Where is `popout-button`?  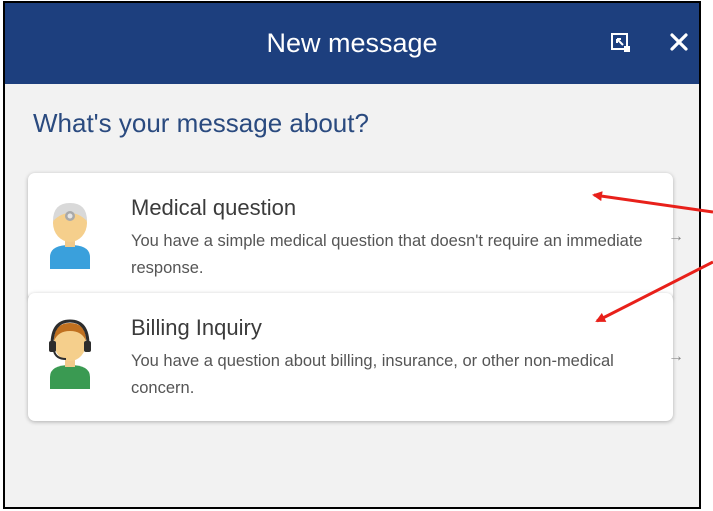
popout-button is located at coordinates (621, 42).